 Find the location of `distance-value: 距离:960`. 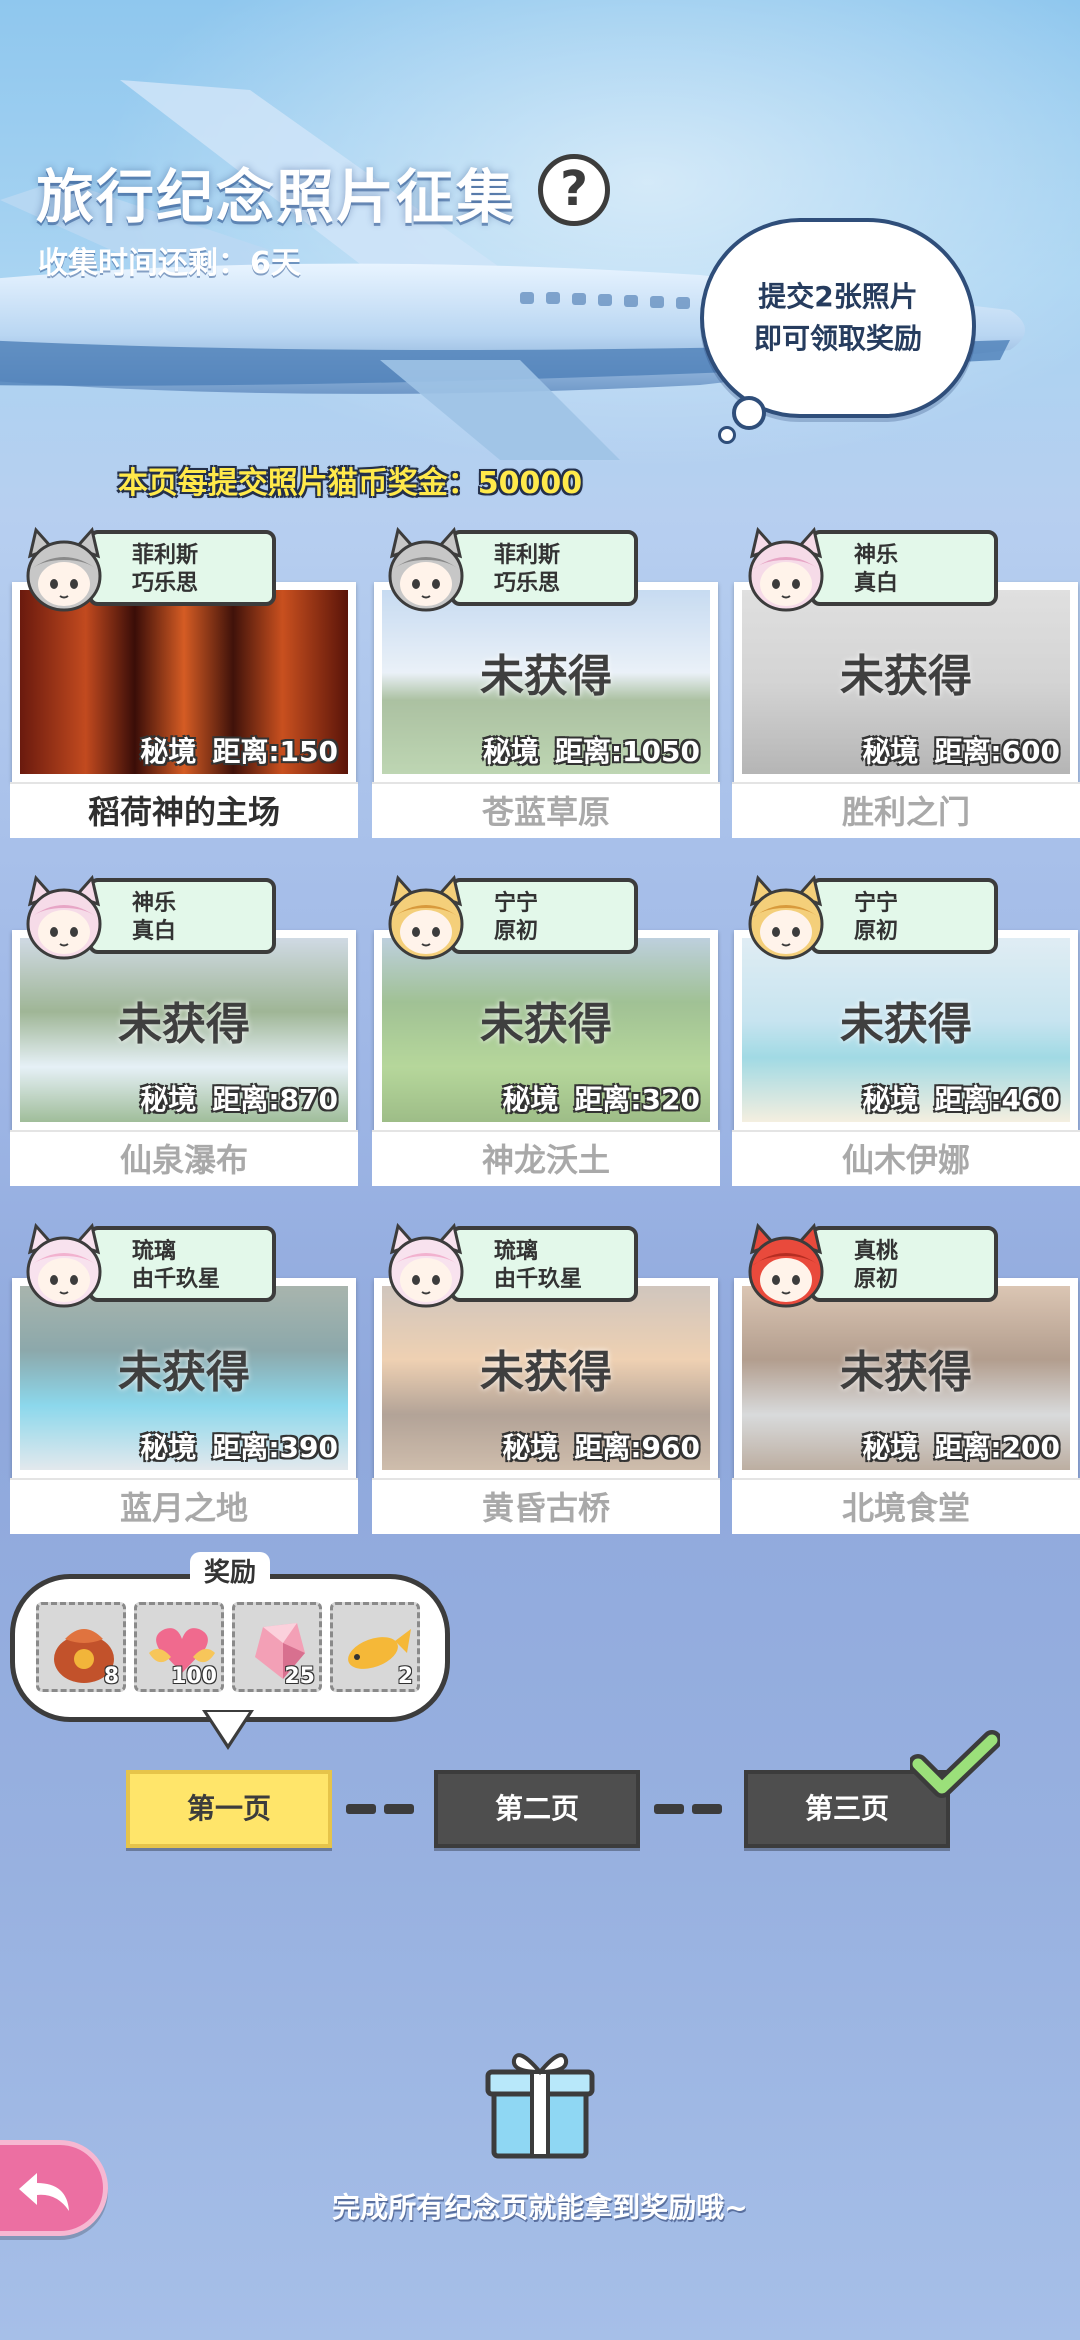

distance-value: 距离:960 is located at coordinates (637, 1447).